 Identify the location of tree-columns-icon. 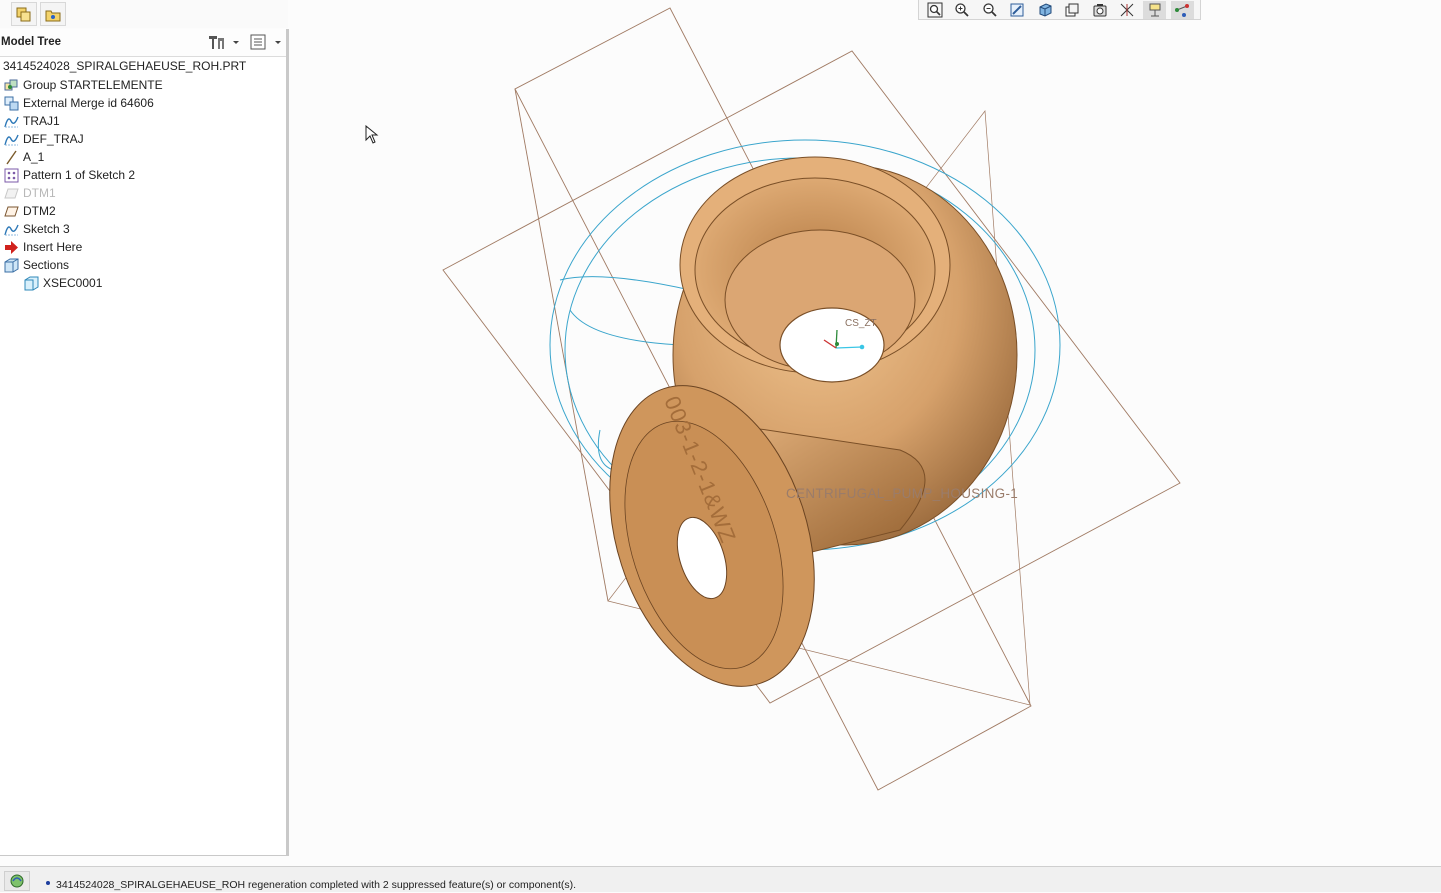
(265, 42).